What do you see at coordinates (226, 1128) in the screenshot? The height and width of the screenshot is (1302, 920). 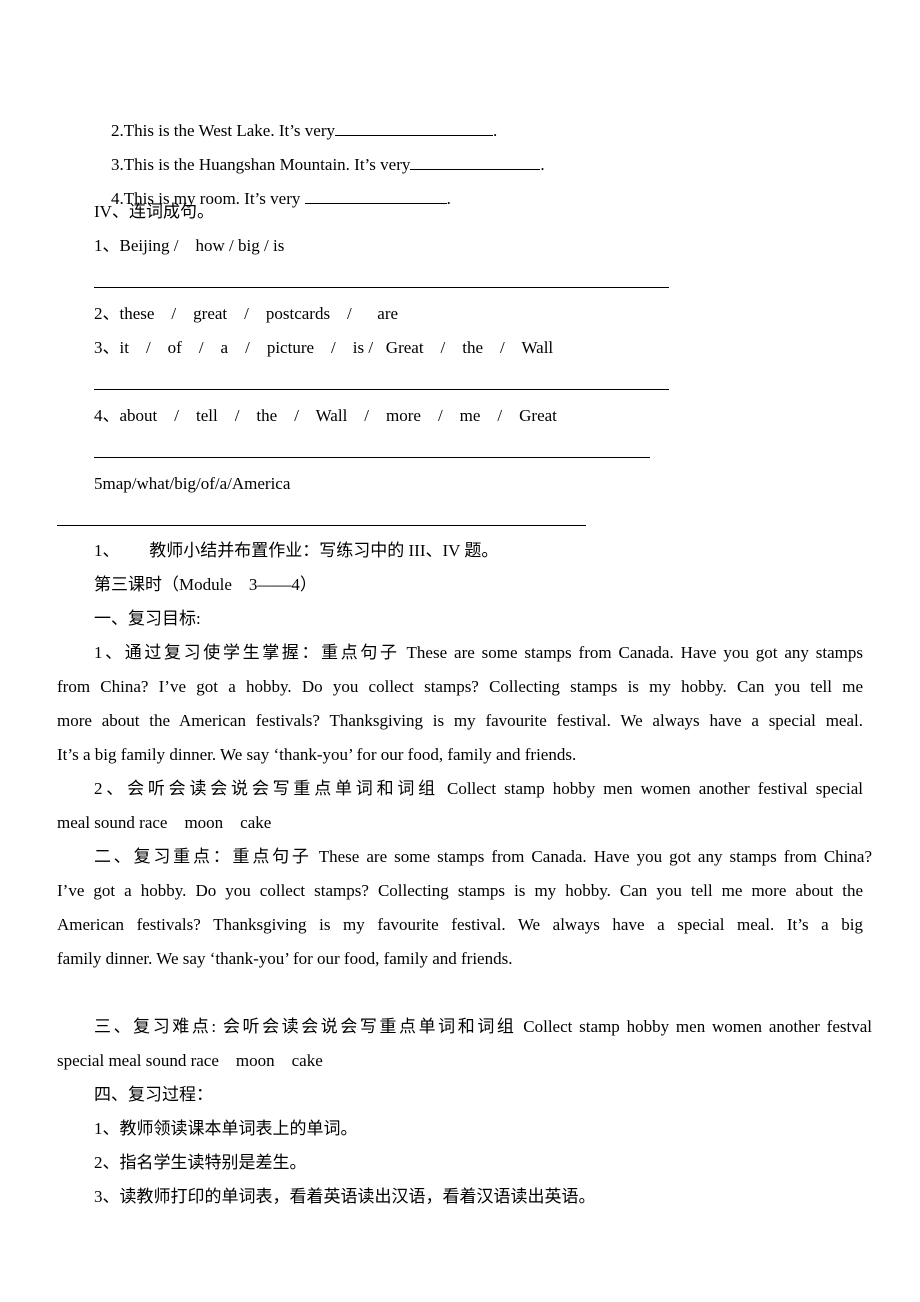 I see `process-step-1: 1、教师领读课本单词表上的单词。` at bounding box center [226, 1128].